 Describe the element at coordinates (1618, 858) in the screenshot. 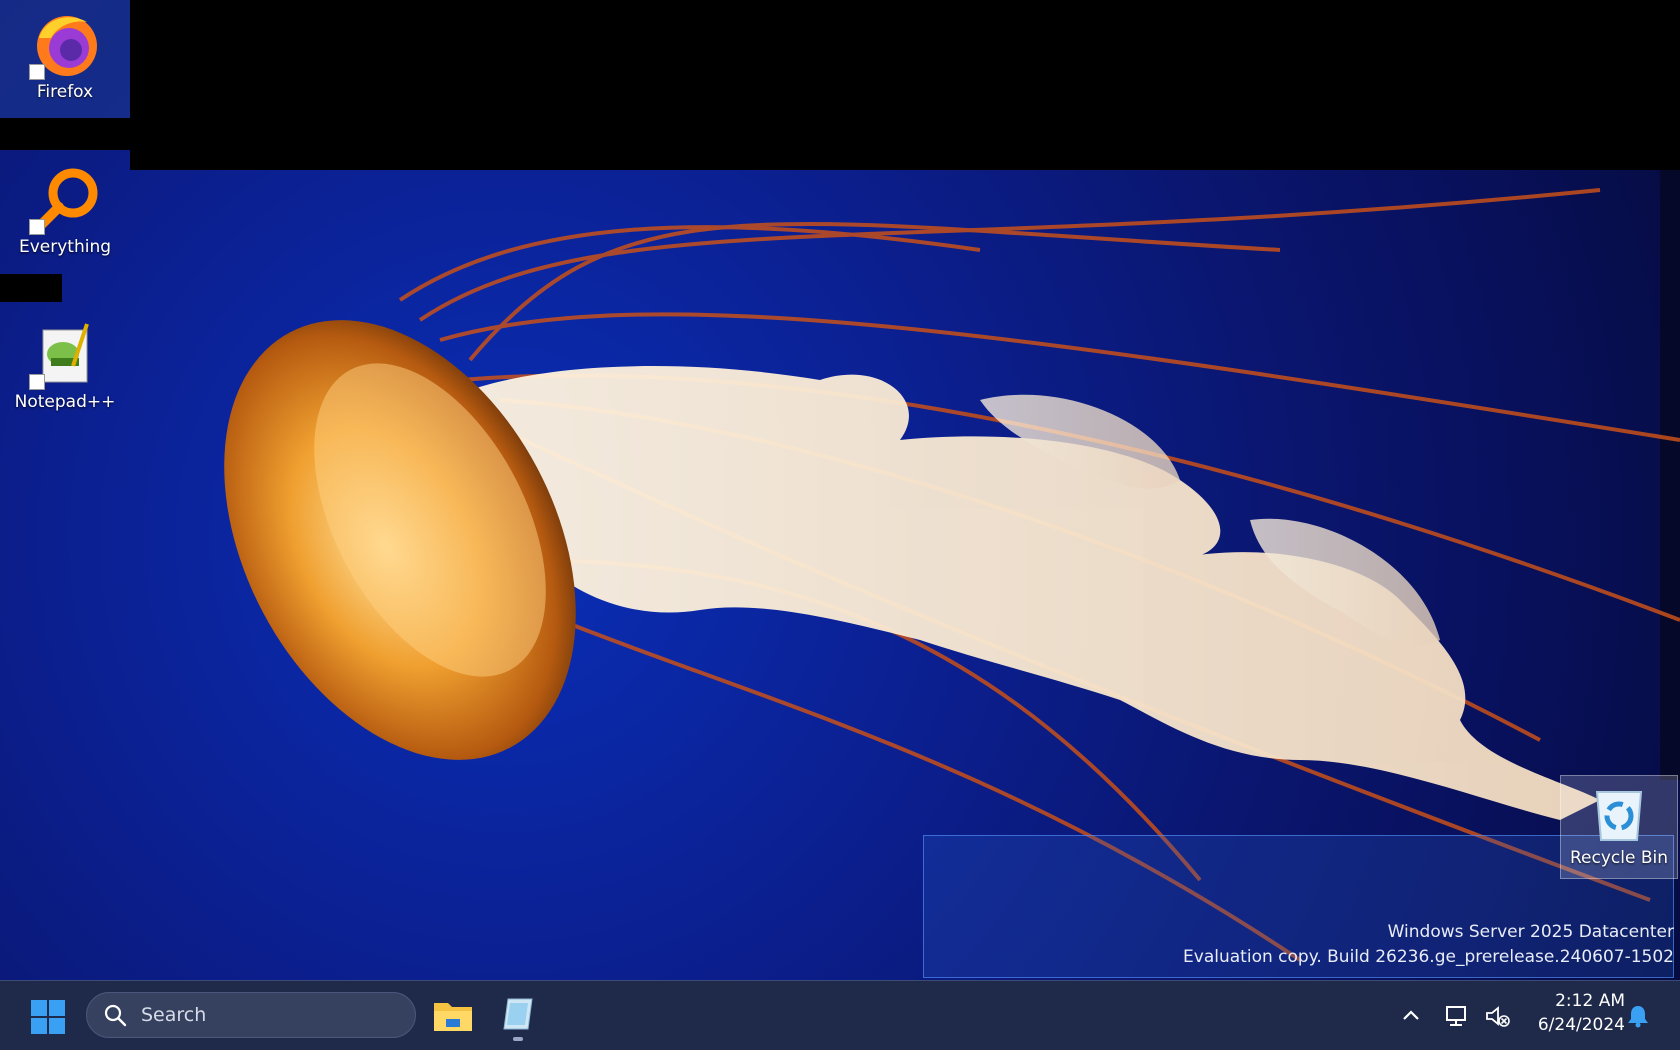

I see `recycle-bin-label: Recycle Bin` at that location.